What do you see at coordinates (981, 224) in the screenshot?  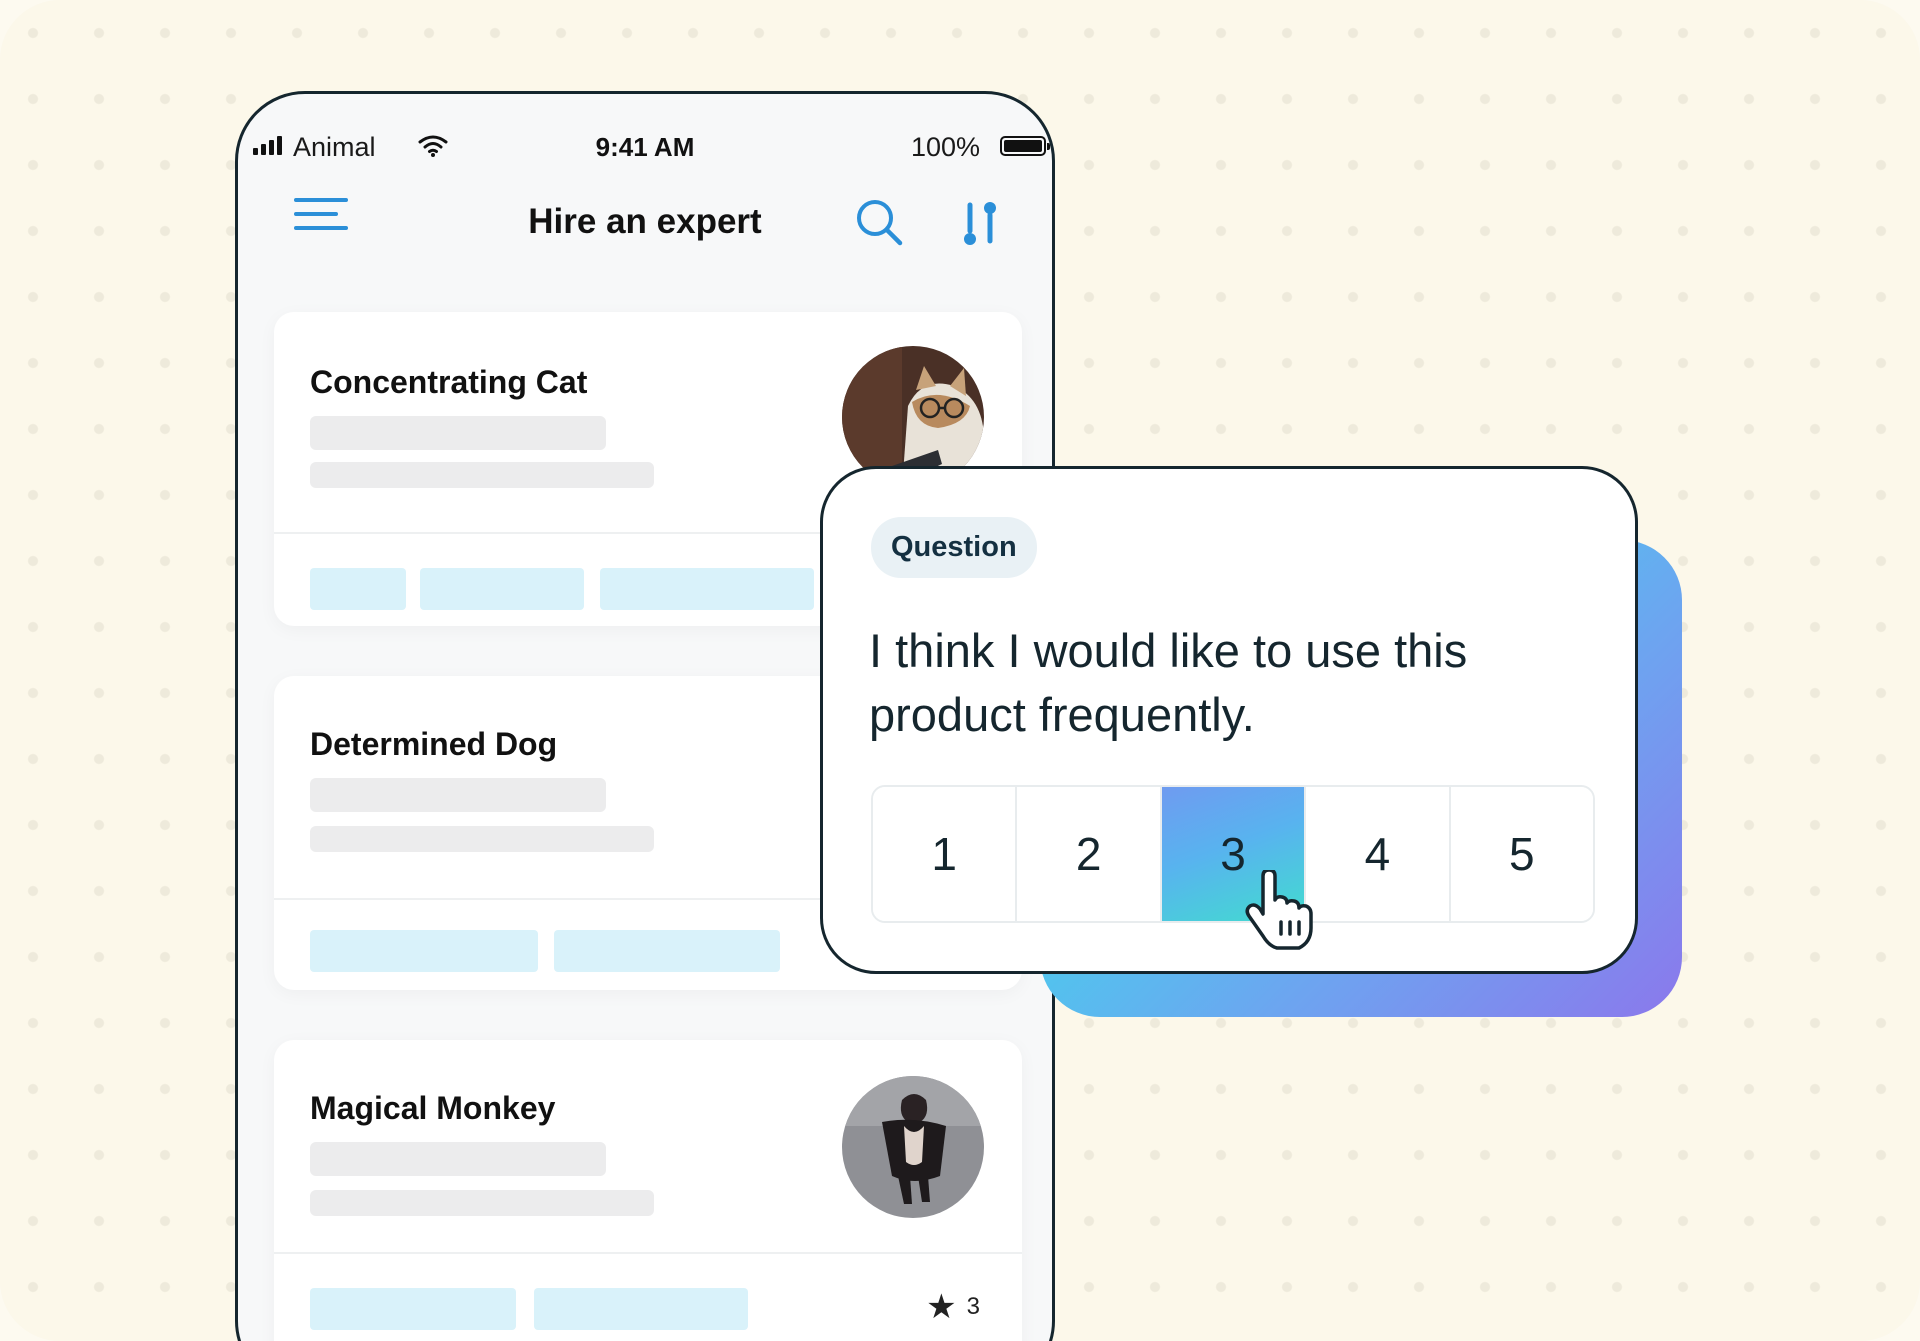 I see `sort-filter-icon` at bounding box center [981, 224].